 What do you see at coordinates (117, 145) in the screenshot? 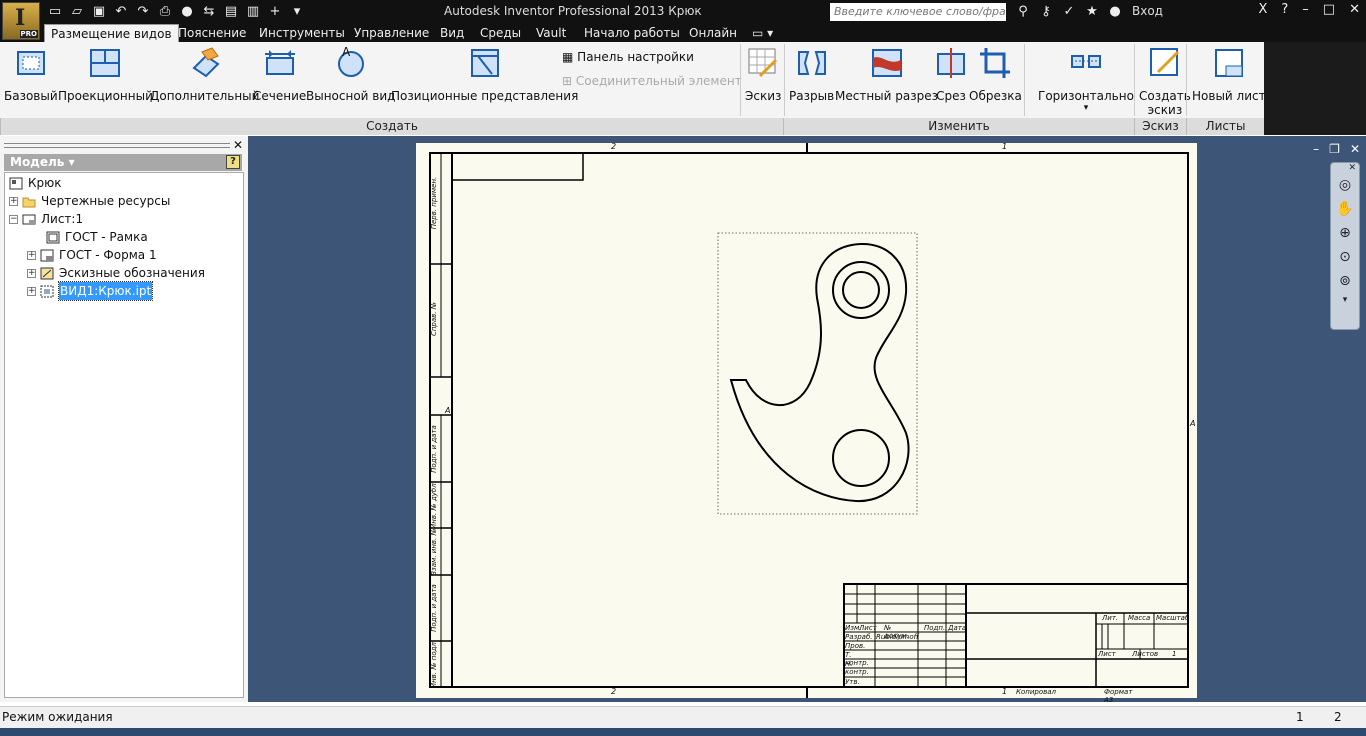
I see `browser-grip` at bounding box center [117, 145].